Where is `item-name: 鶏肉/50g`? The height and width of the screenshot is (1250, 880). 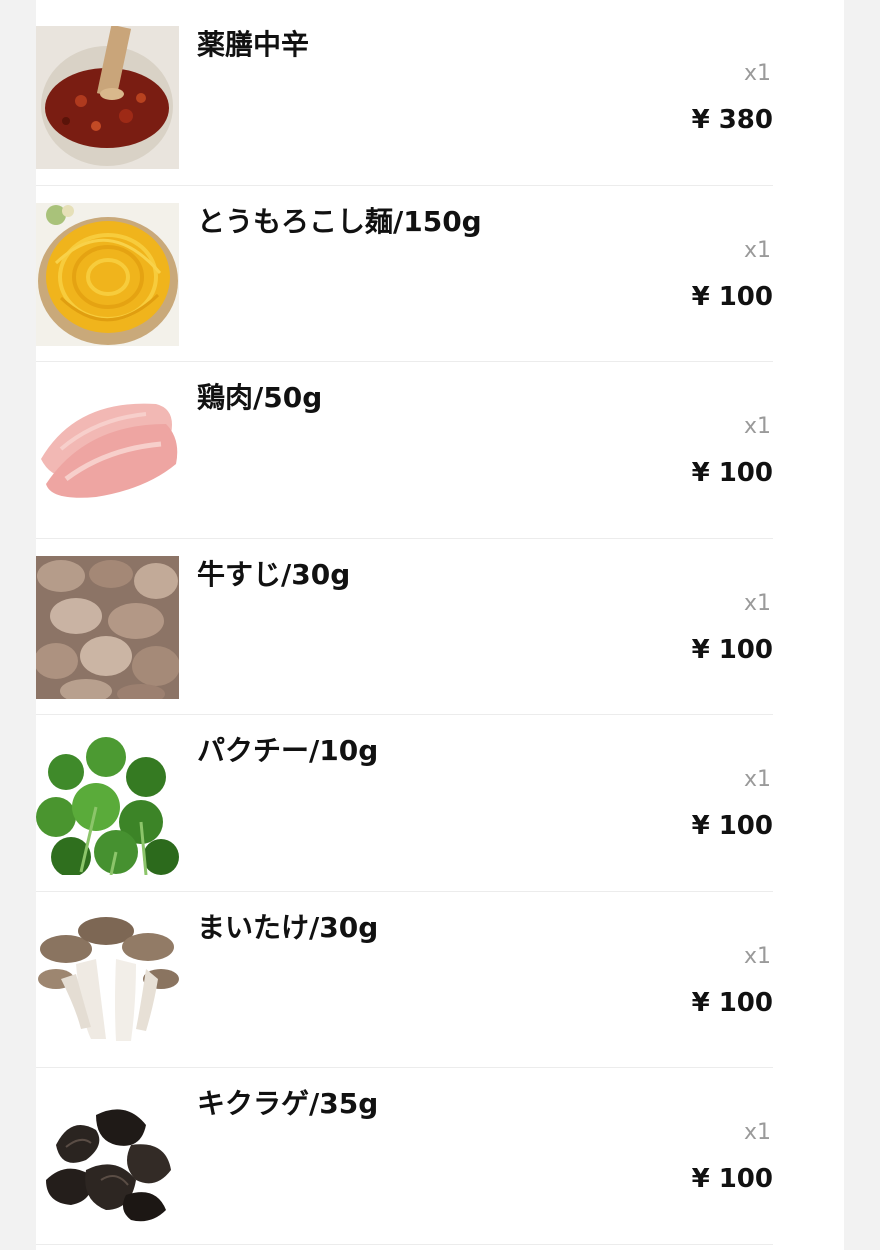 item-name: 鶏肉/50g is located at coordinates (260, 397).